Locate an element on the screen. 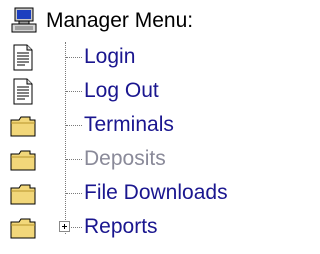 The image size is (320, 254). tree-item-login: Login is located at coordinates (139, 57).